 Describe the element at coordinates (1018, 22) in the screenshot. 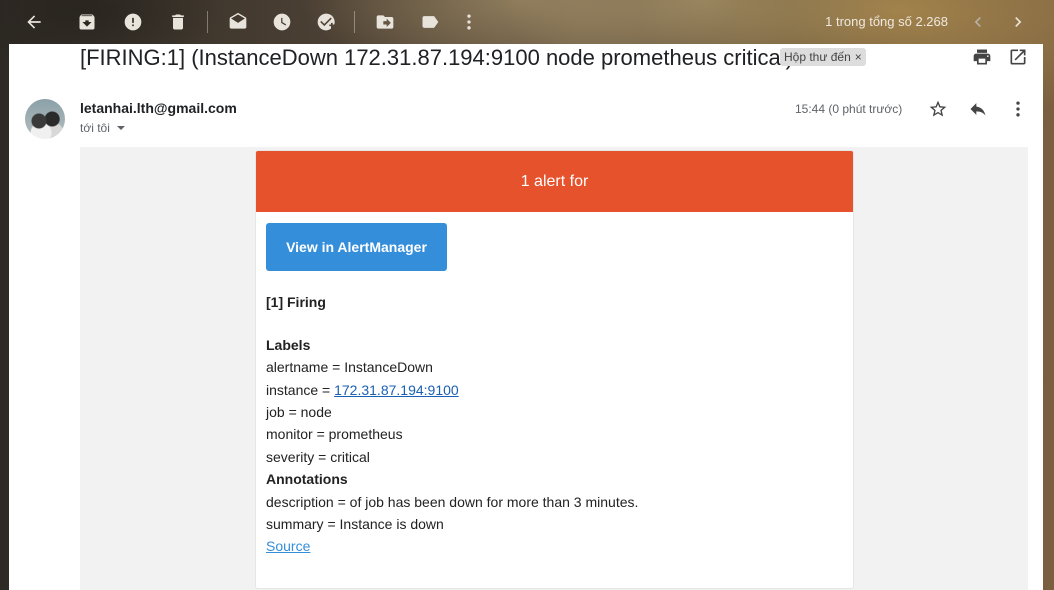

I see `older-chevron-icon` at that location.